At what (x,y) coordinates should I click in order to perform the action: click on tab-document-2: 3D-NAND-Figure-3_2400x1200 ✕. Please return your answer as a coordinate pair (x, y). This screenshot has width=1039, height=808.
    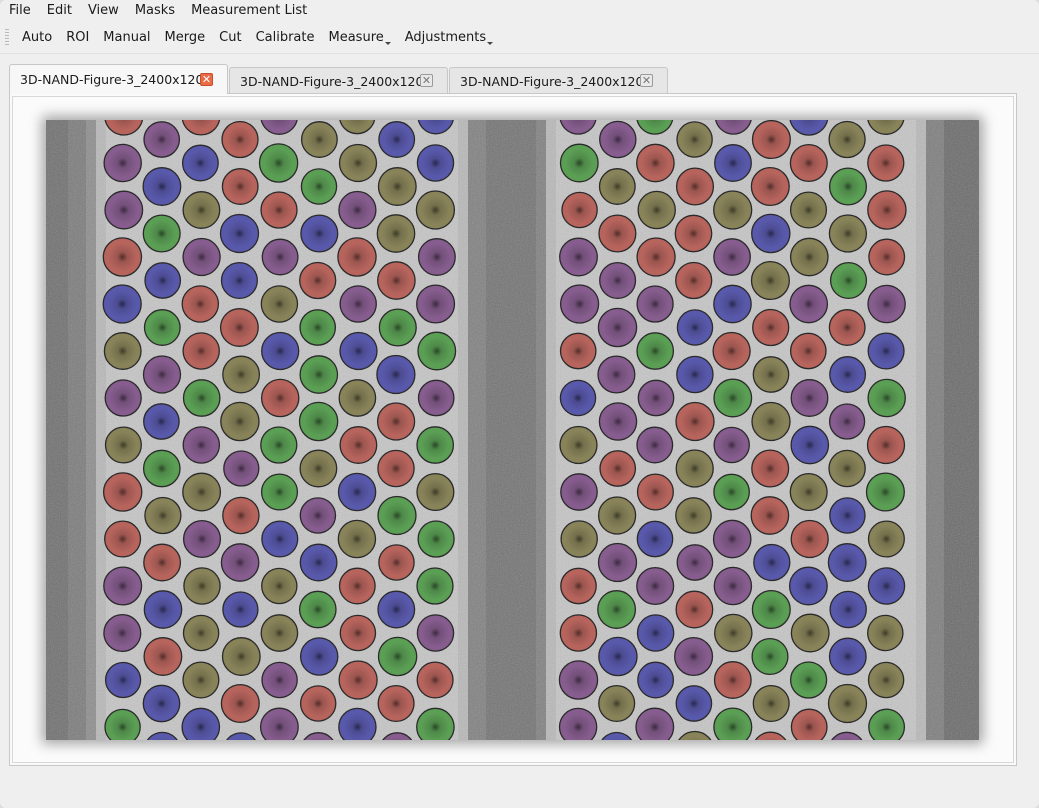
    Looking at the image, I should click on (338, 80).